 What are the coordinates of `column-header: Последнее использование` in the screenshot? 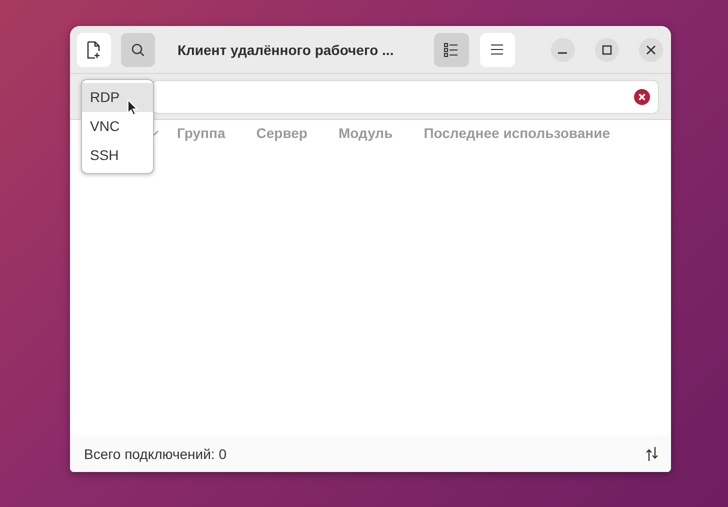 It's located at (517, 133).